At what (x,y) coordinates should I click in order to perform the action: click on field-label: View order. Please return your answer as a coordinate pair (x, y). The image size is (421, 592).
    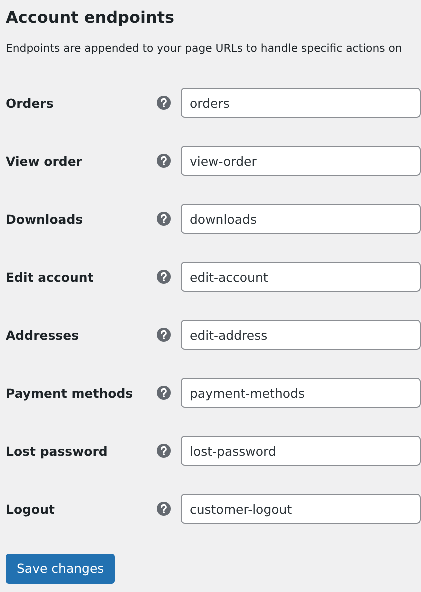
    Looking at the image, I should click on (45, 161).